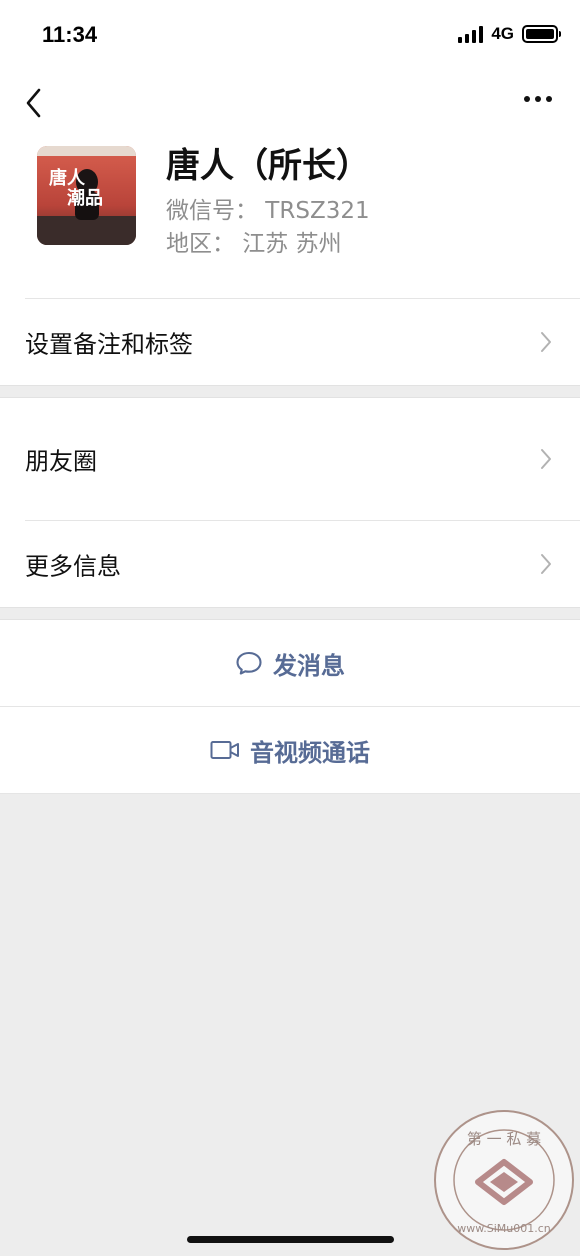 The height and width of the screenshot is (1256, 580). I want to click on remarks-tags-row: 设置备注和标签, so click(290, 342).